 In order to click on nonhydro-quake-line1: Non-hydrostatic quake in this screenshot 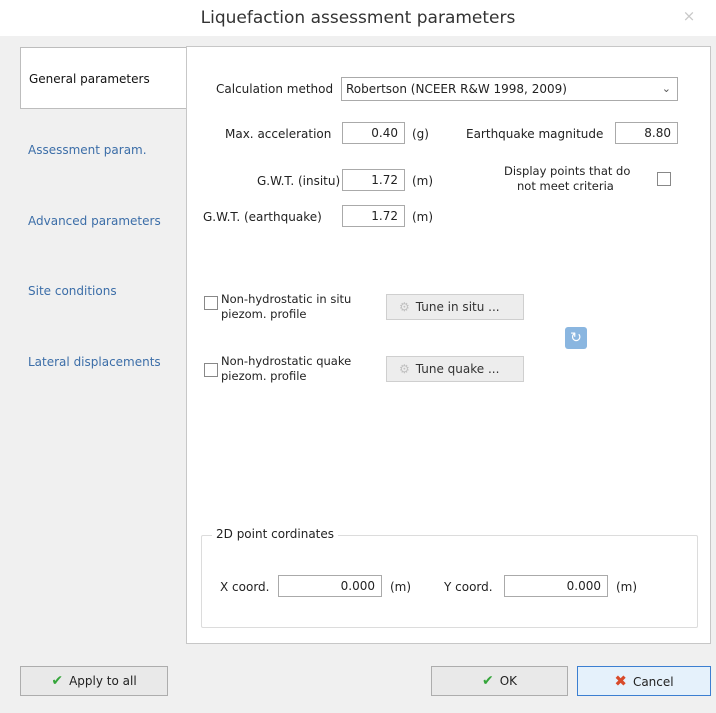, I will do `click(286, 361)`.